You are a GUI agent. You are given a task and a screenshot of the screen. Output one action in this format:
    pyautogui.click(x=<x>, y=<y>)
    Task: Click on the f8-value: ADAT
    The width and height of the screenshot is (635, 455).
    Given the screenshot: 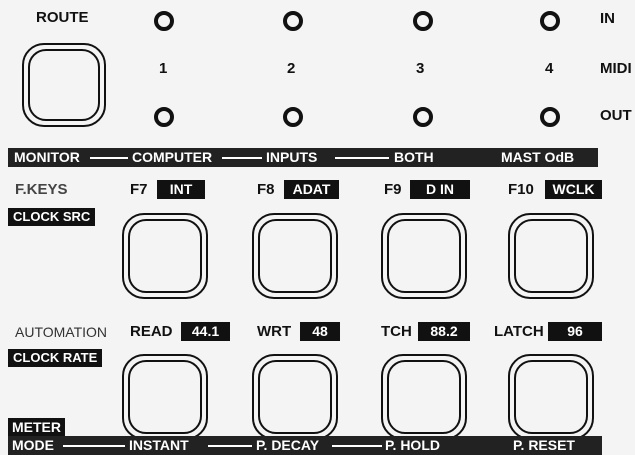 What is the action you would take?
    pyautogui.click(x=311, y=189)
    